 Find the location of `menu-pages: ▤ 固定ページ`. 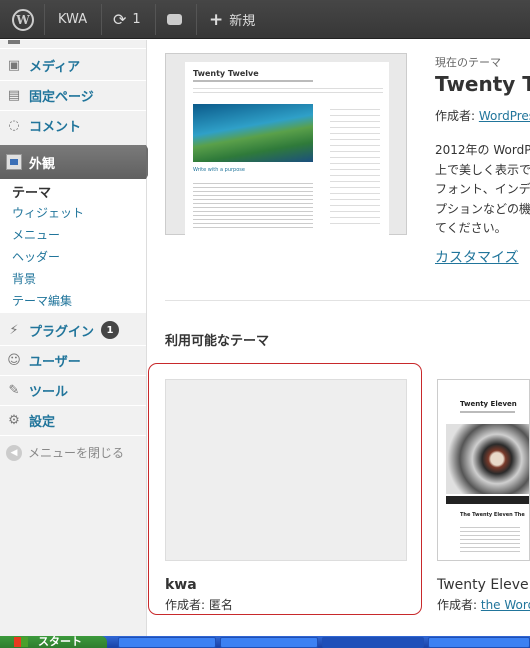

menu-pages: ▤ 固定ページ is located at coordinates (73, 95).